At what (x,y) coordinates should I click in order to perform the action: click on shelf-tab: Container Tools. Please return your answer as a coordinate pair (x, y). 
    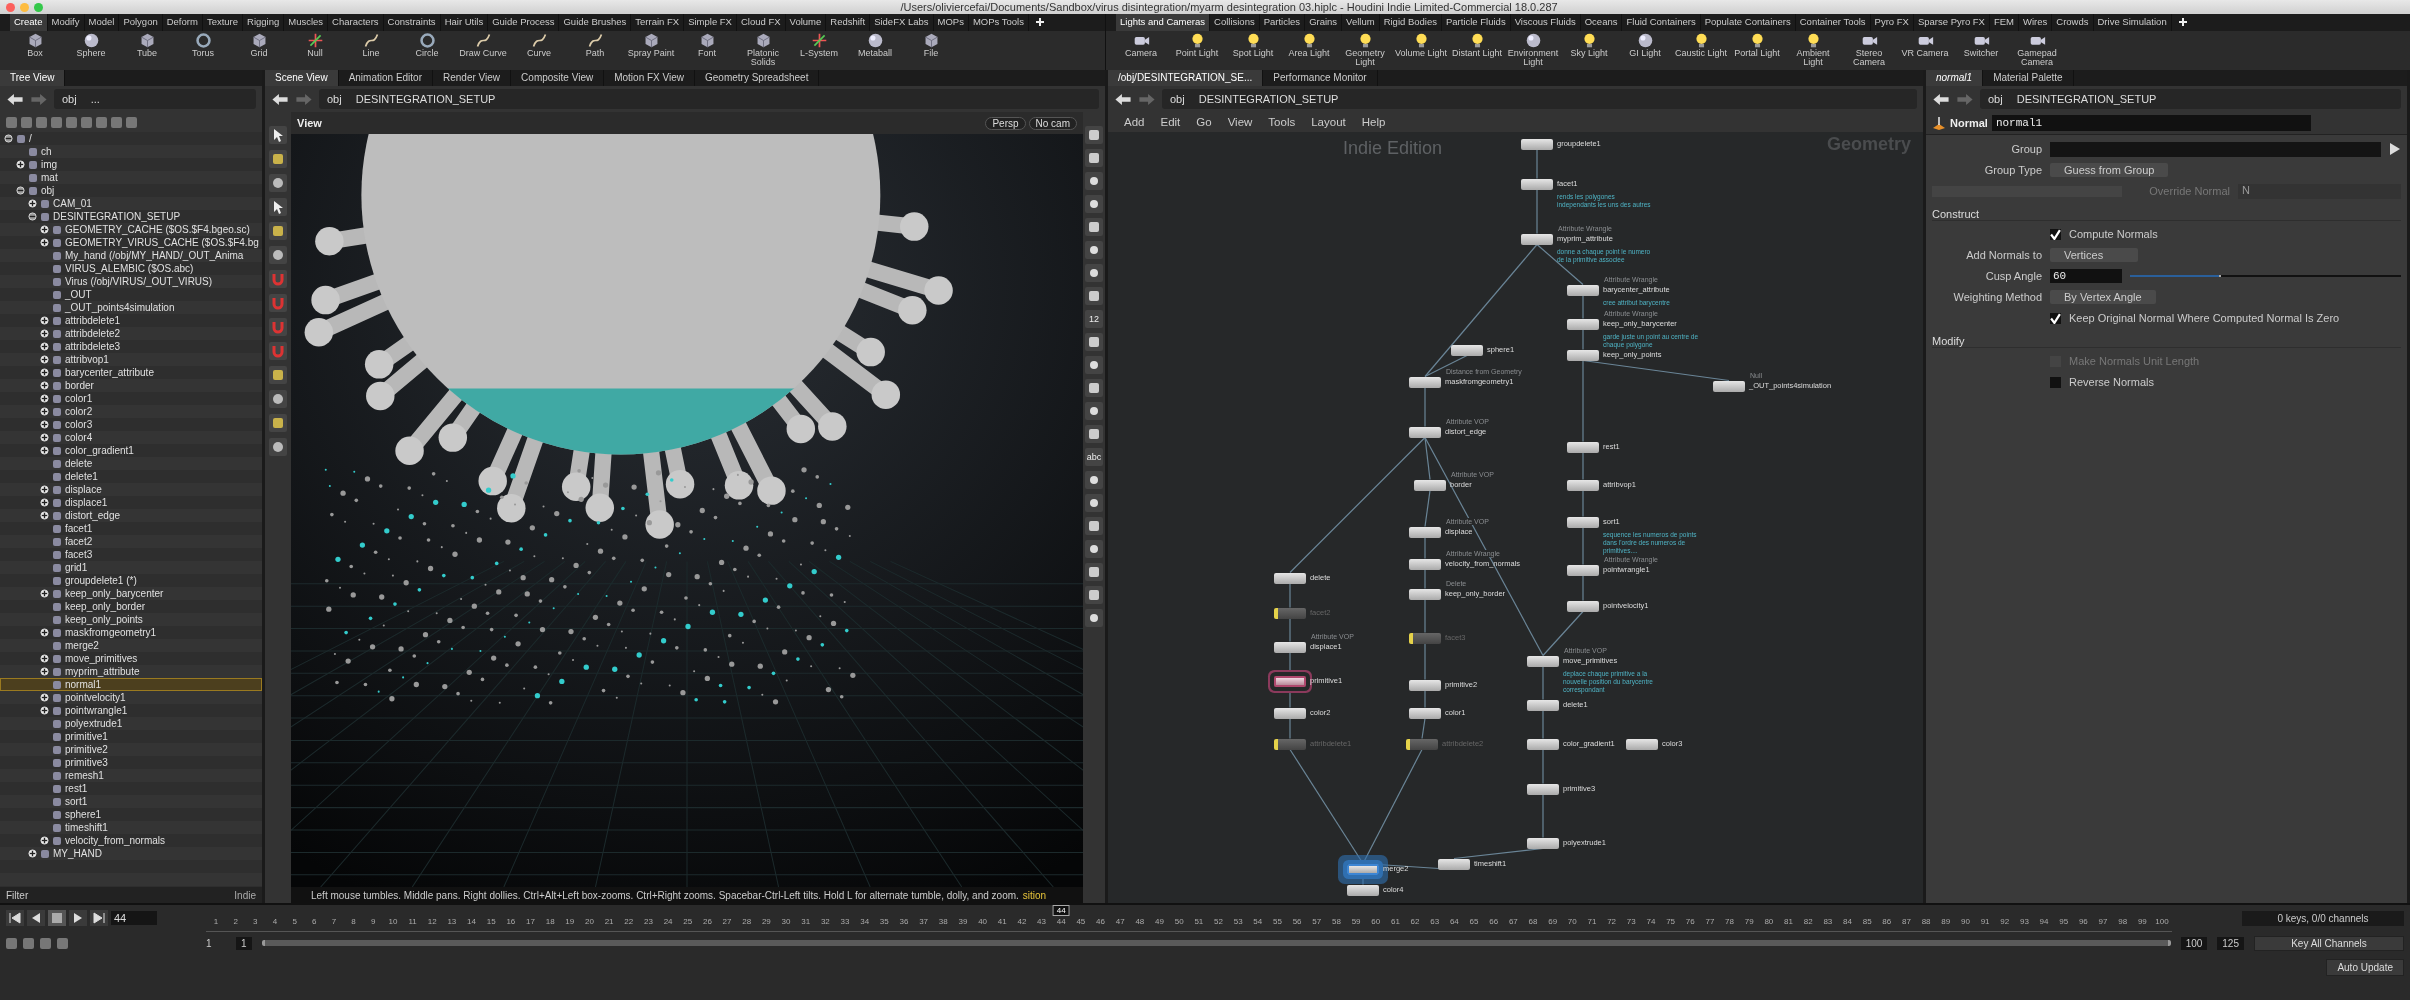
    Looking at the image, I should click on (1833, 22).